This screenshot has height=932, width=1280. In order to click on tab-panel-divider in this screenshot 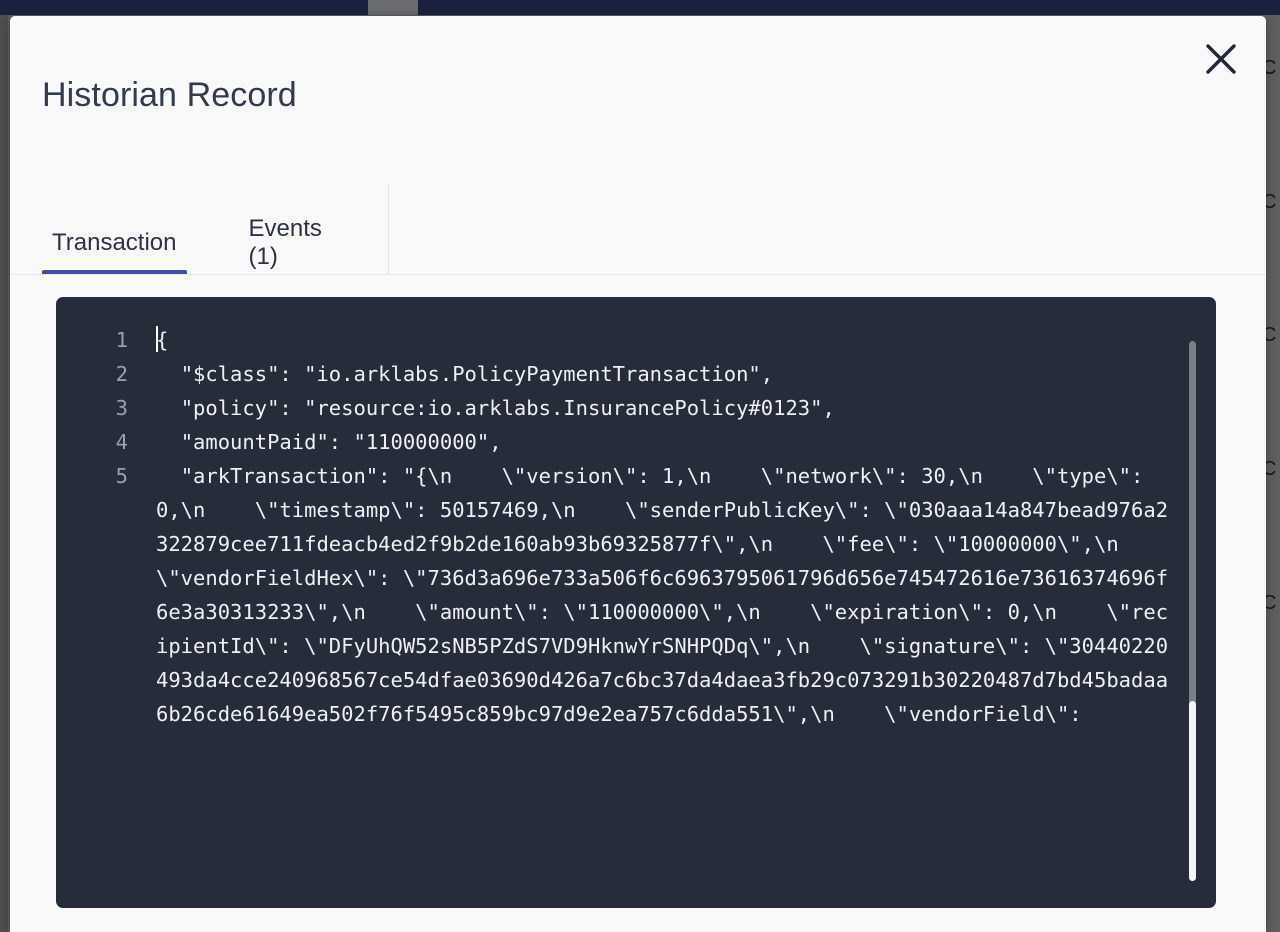, I will do `click(638, 274)`.